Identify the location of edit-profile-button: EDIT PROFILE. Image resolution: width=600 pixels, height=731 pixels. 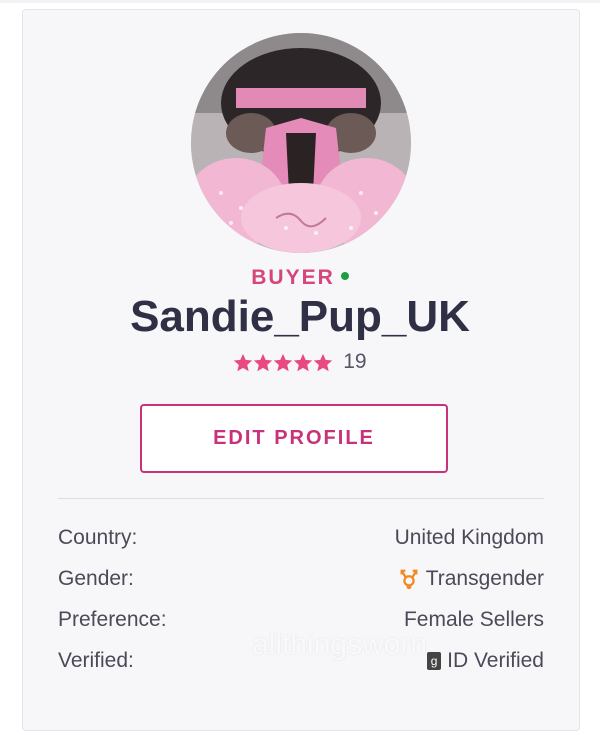
(294, 438).